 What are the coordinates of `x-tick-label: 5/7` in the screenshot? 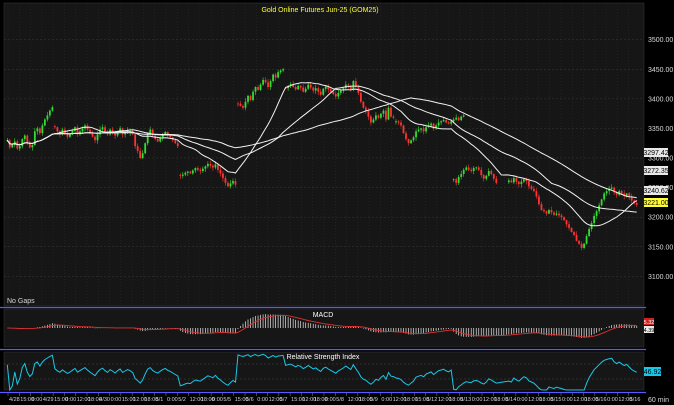 It's located at (284, 400).